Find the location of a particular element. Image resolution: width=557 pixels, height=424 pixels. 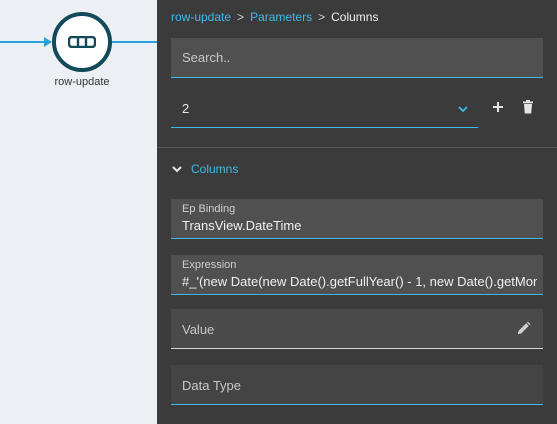

breadcrumb: row-update > Parameters > Columns is located at coordinates (274, 17).